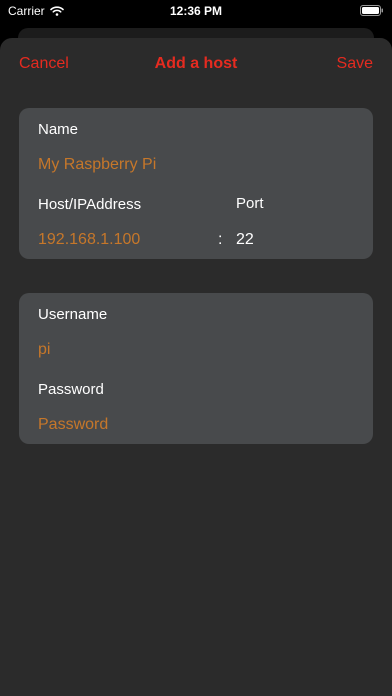  What do you see at coordinates (250, 203) in the screenshot?
I see `port-label: Port` at bounding box center [250, 203].